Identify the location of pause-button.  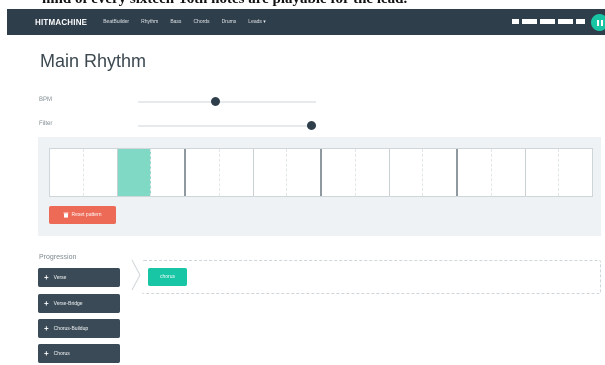
(598, 22).